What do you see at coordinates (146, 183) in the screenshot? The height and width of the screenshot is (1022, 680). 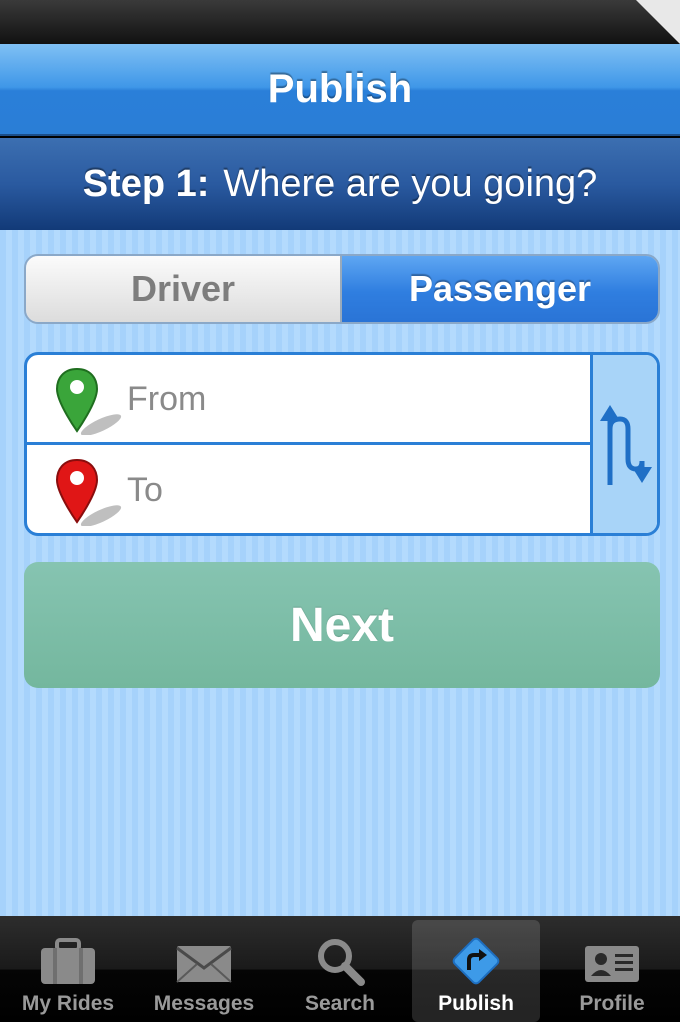 I see `step-number: Step 1:` at bounding box center [146, 183].